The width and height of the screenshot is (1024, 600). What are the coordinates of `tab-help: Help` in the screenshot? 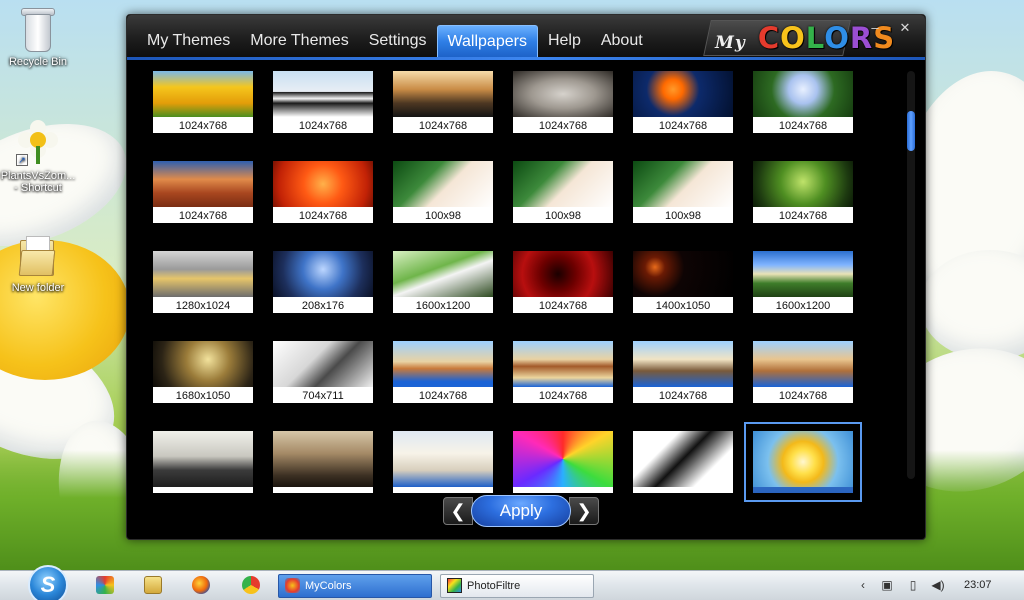 It's located at (564, 41).